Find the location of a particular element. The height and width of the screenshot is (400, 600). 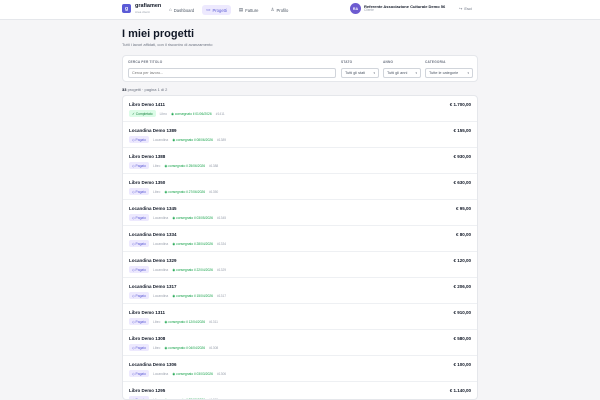

folder-icon: ▭ is located at coordinates (208, 9).